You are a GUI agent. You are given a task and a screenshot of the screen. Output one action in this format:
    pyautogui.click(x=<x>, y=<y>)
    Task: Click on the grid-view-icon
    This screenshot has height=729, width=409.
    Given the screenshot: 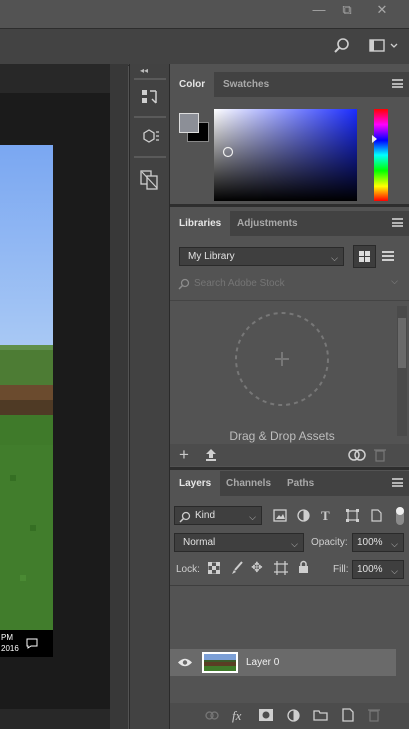 What is the action you would take?
    pyautogui.click(x=364, y=256)
    